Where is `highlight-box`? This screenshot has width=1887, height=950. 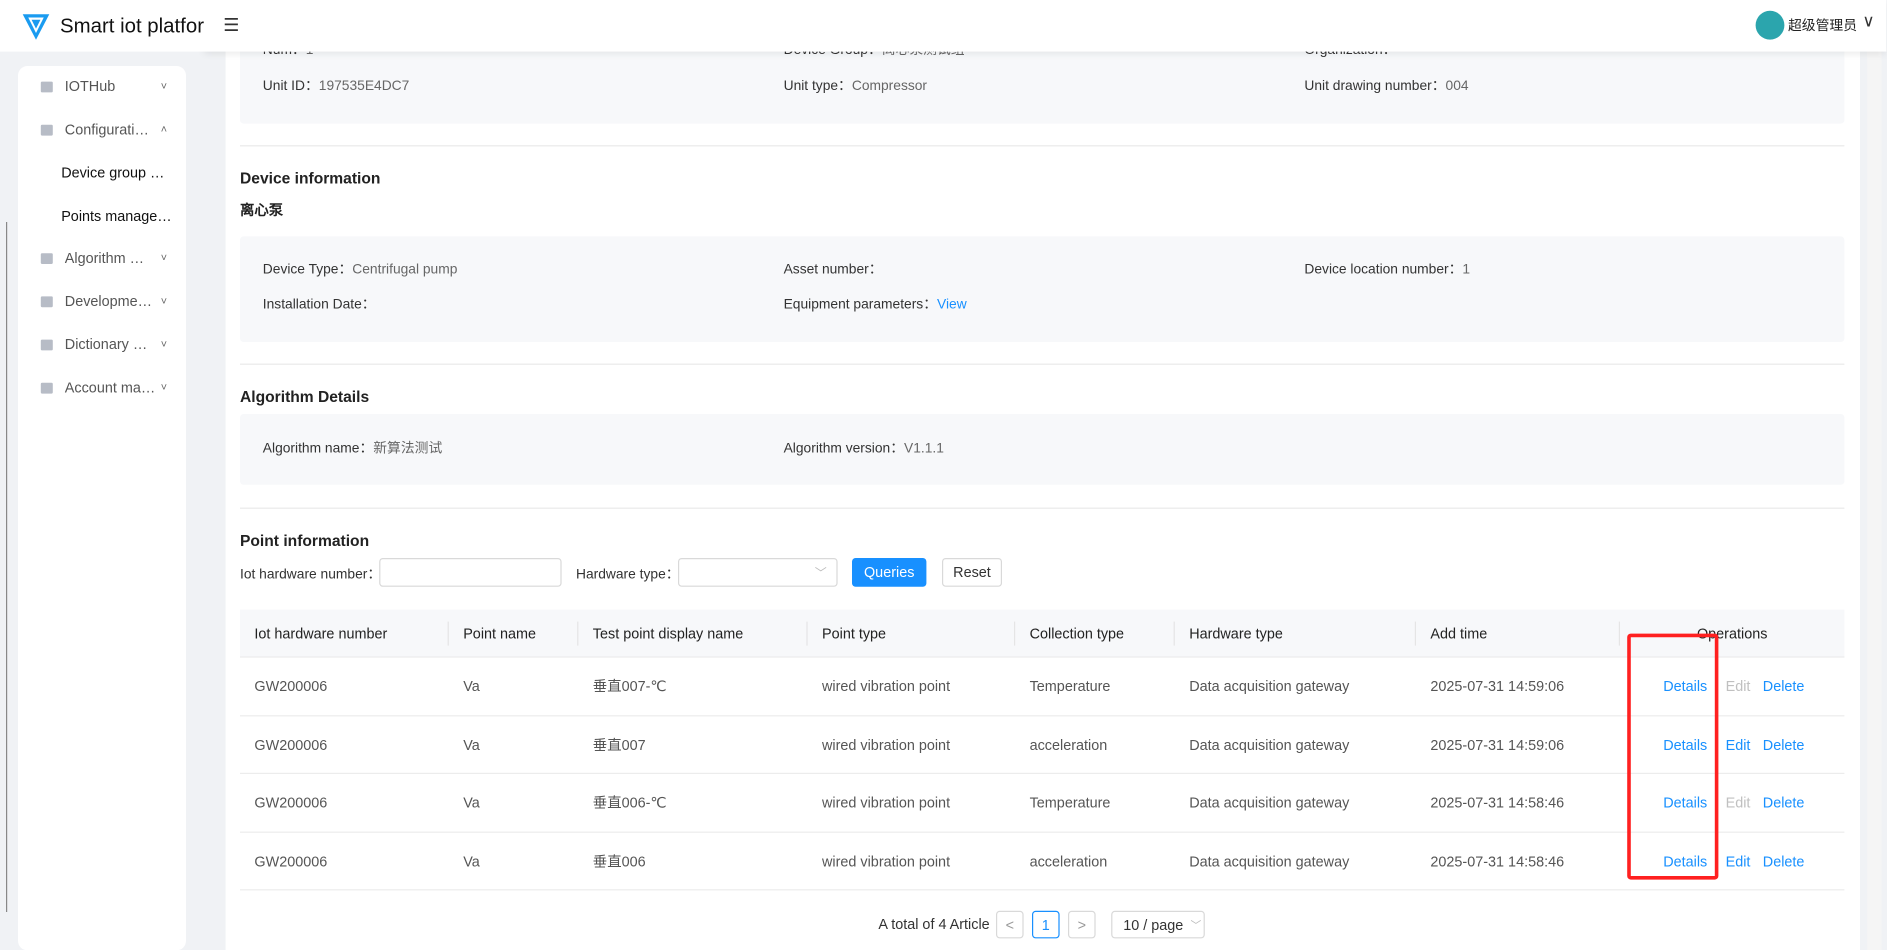
highlight-box is located at coordinates (1673, 756).